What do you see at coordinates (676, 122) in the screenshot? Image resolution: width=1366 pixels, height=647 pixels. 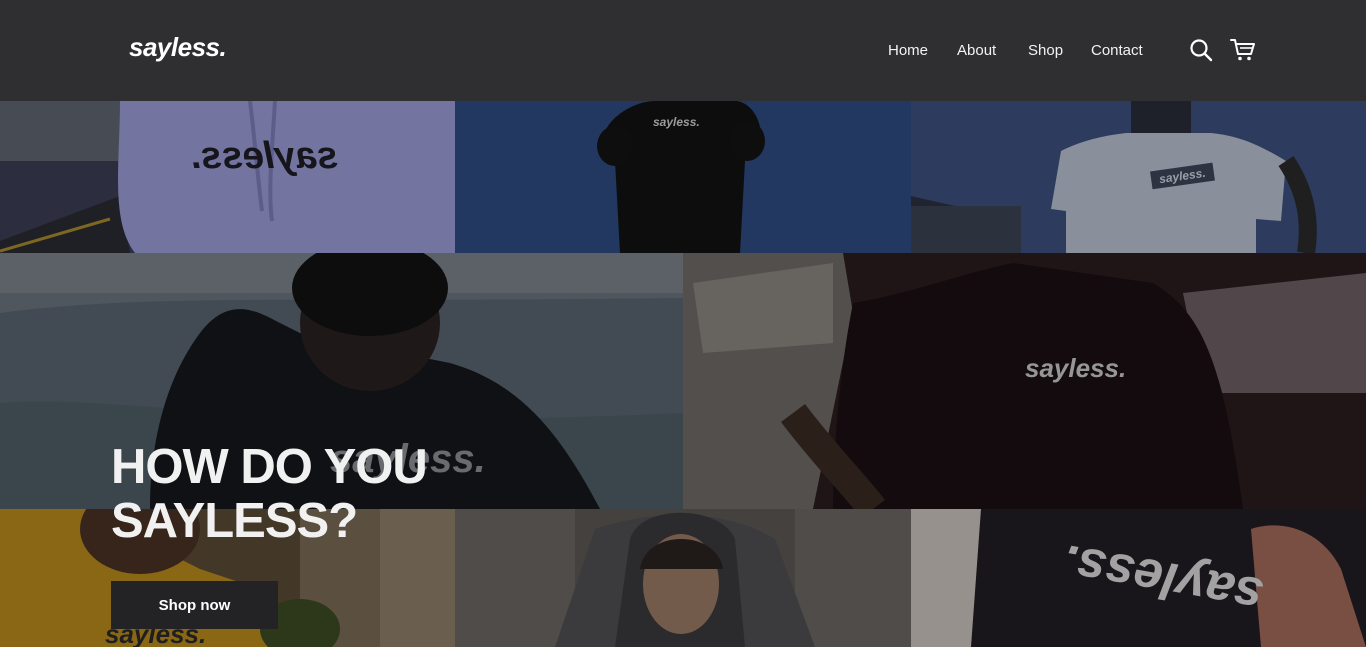 I see `tee-print-small: sayless.` at bounding box center [676, 122].